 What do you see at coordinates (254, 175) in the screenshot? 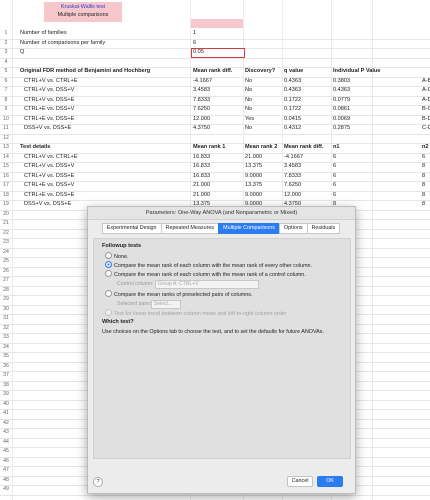
I see `table-cell: 9.0000` at bounding box center [254, 175].